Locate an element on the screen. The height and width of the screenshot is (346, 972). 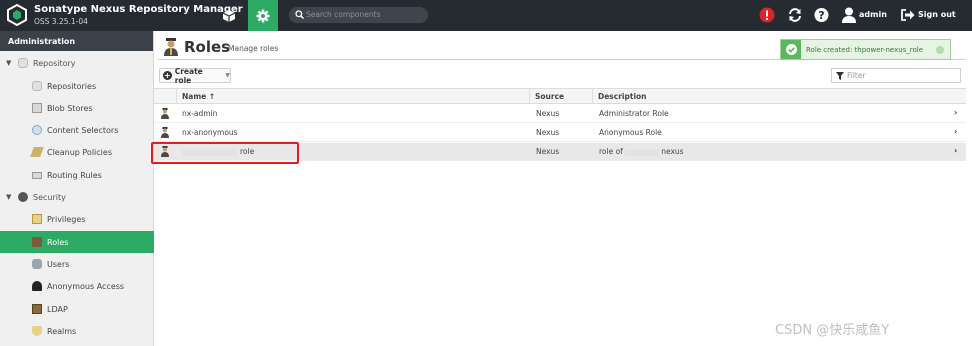
sidebar-item-content-selectors: Content Selectors is located at coordinates (77, 130).